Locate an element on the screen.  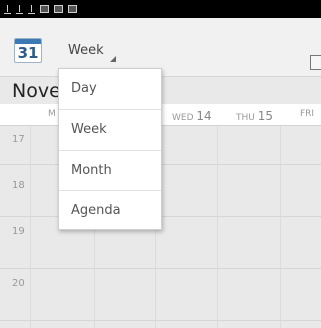
day-number: 14 is located at coordinates (204, 116).